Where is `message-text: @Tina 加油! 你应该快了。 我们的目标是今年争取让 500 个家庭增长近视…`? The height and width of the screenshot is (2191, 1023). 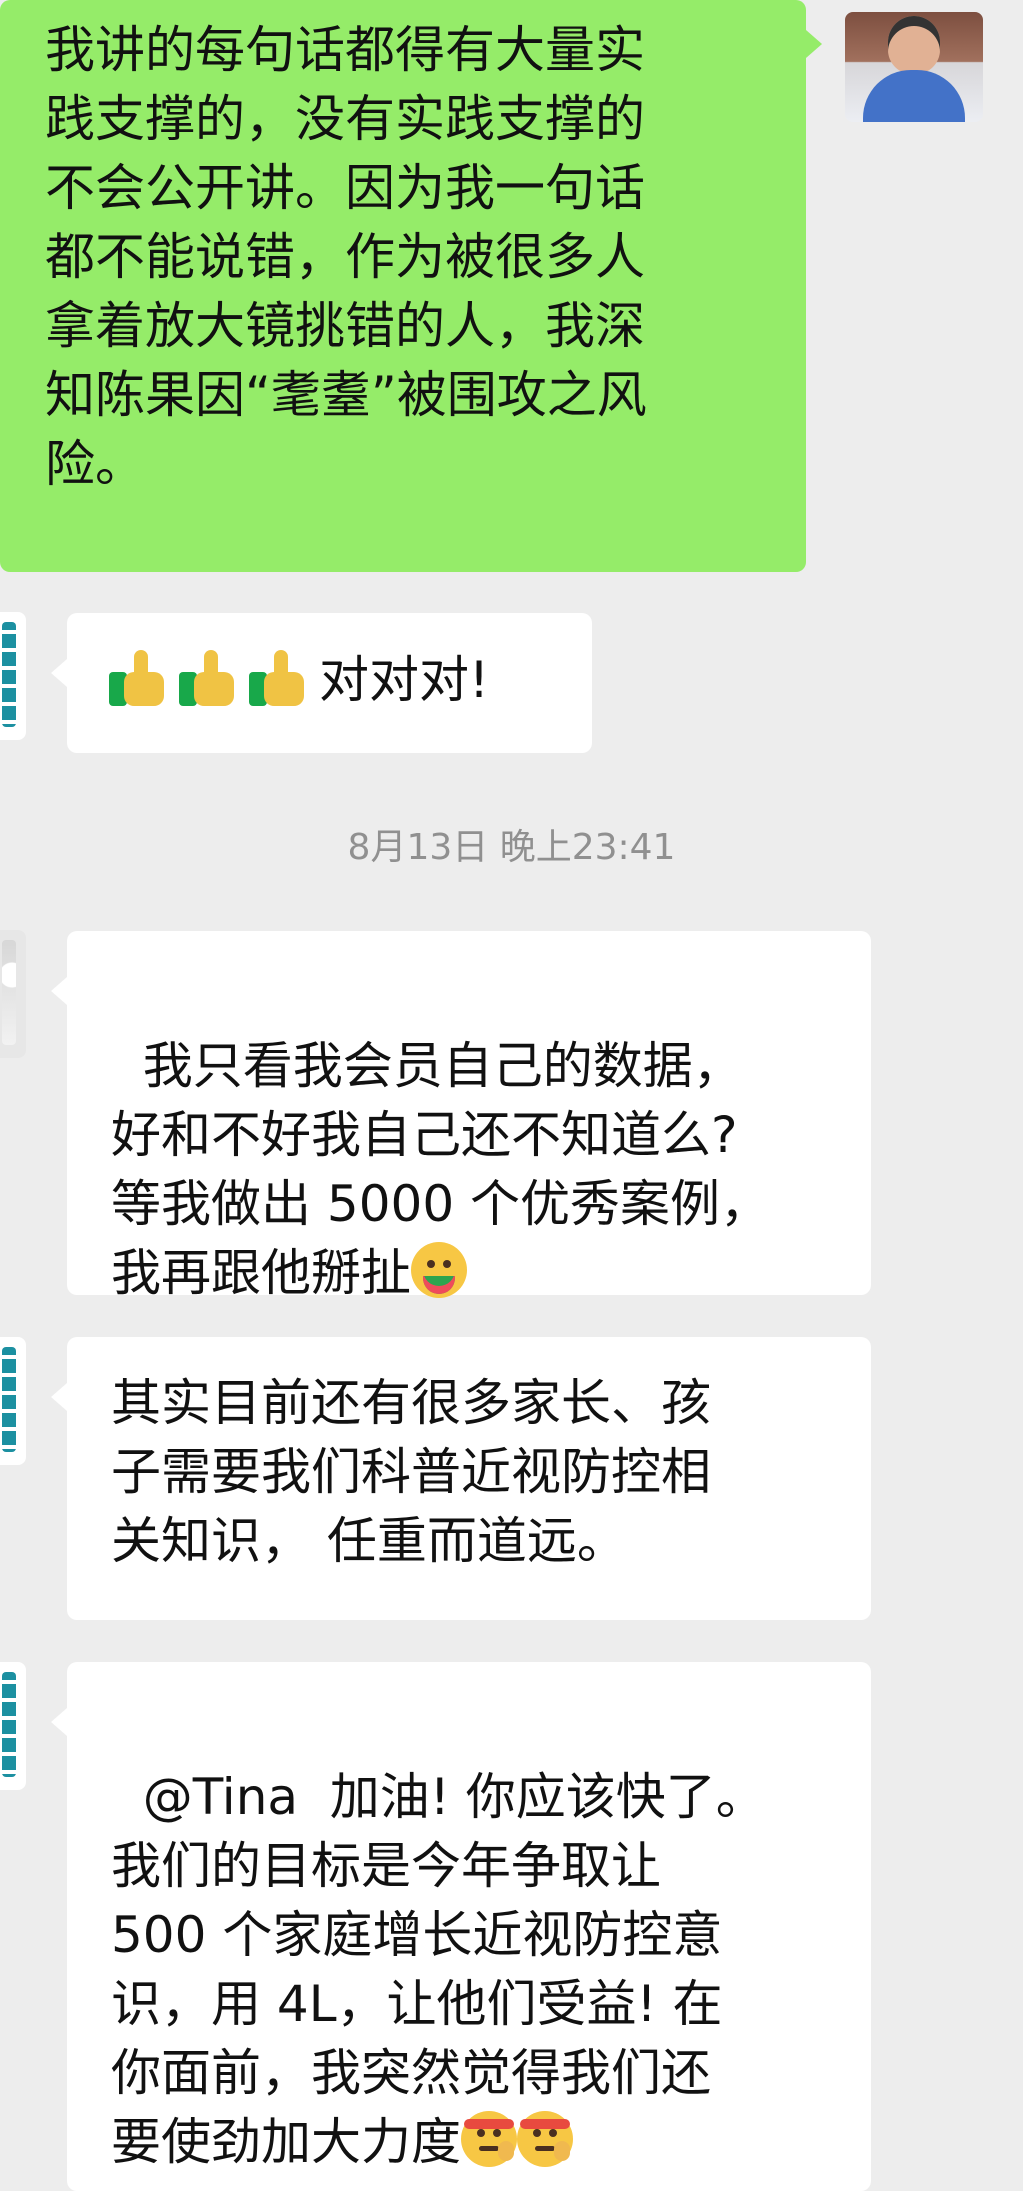 message-text: @Tina 加油! 你应该快了。 我们的目标是今年争取让 500 个家庭增长近视… is located at coordinates (438, 1969).